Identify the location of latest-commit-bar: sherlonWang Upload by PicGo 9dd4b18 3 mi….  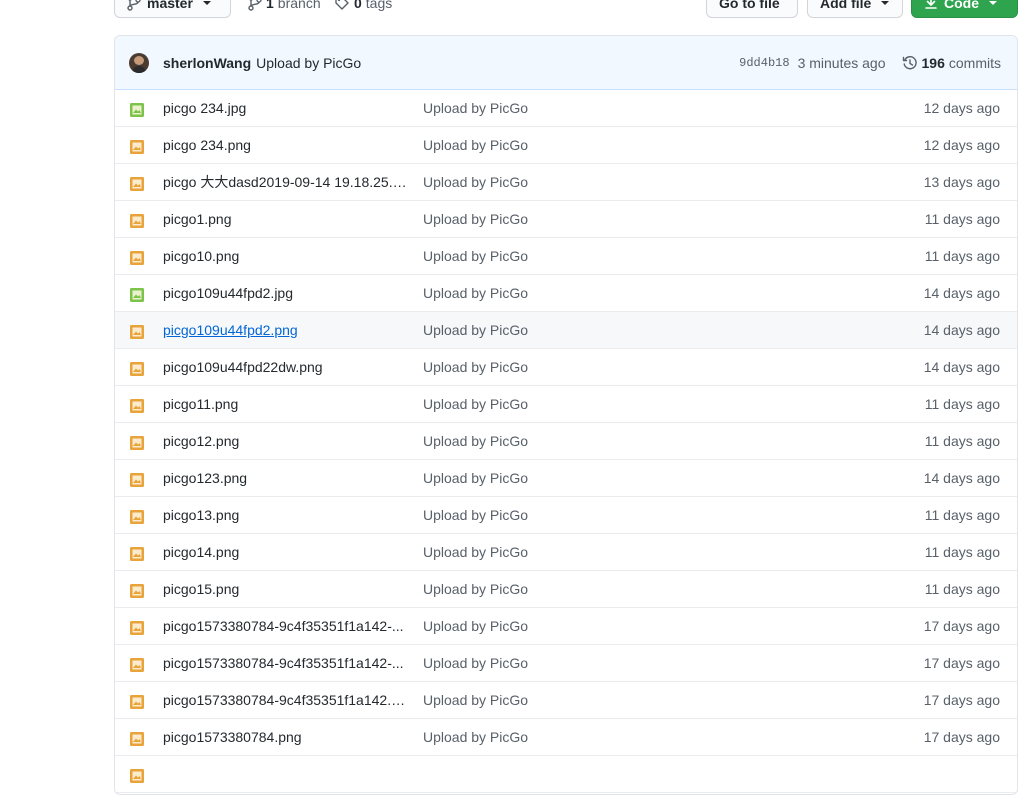
(566, 63).